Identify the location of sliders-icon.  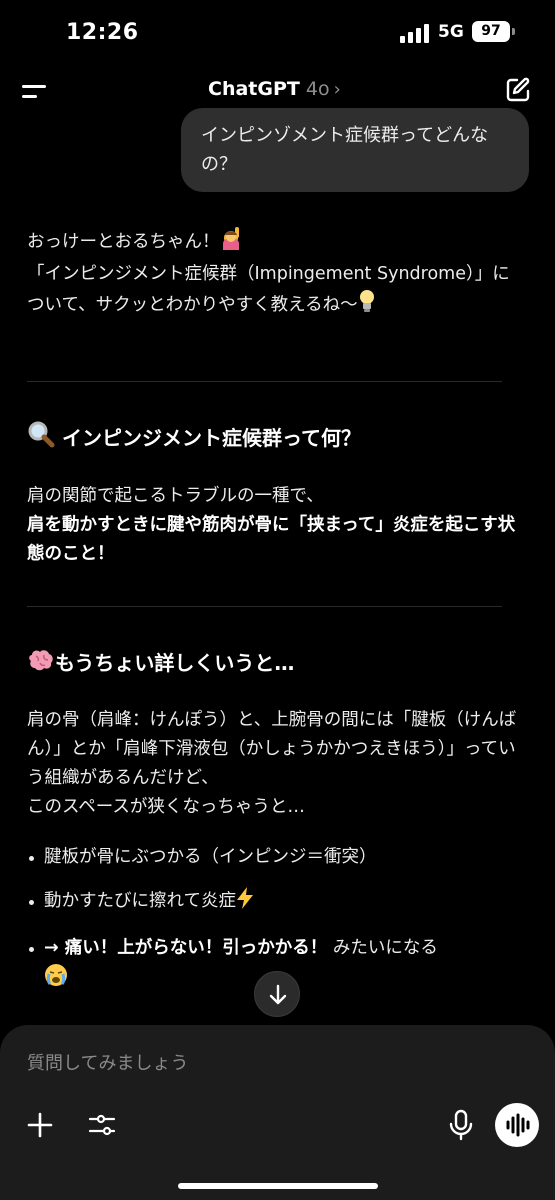
(102, 1127).